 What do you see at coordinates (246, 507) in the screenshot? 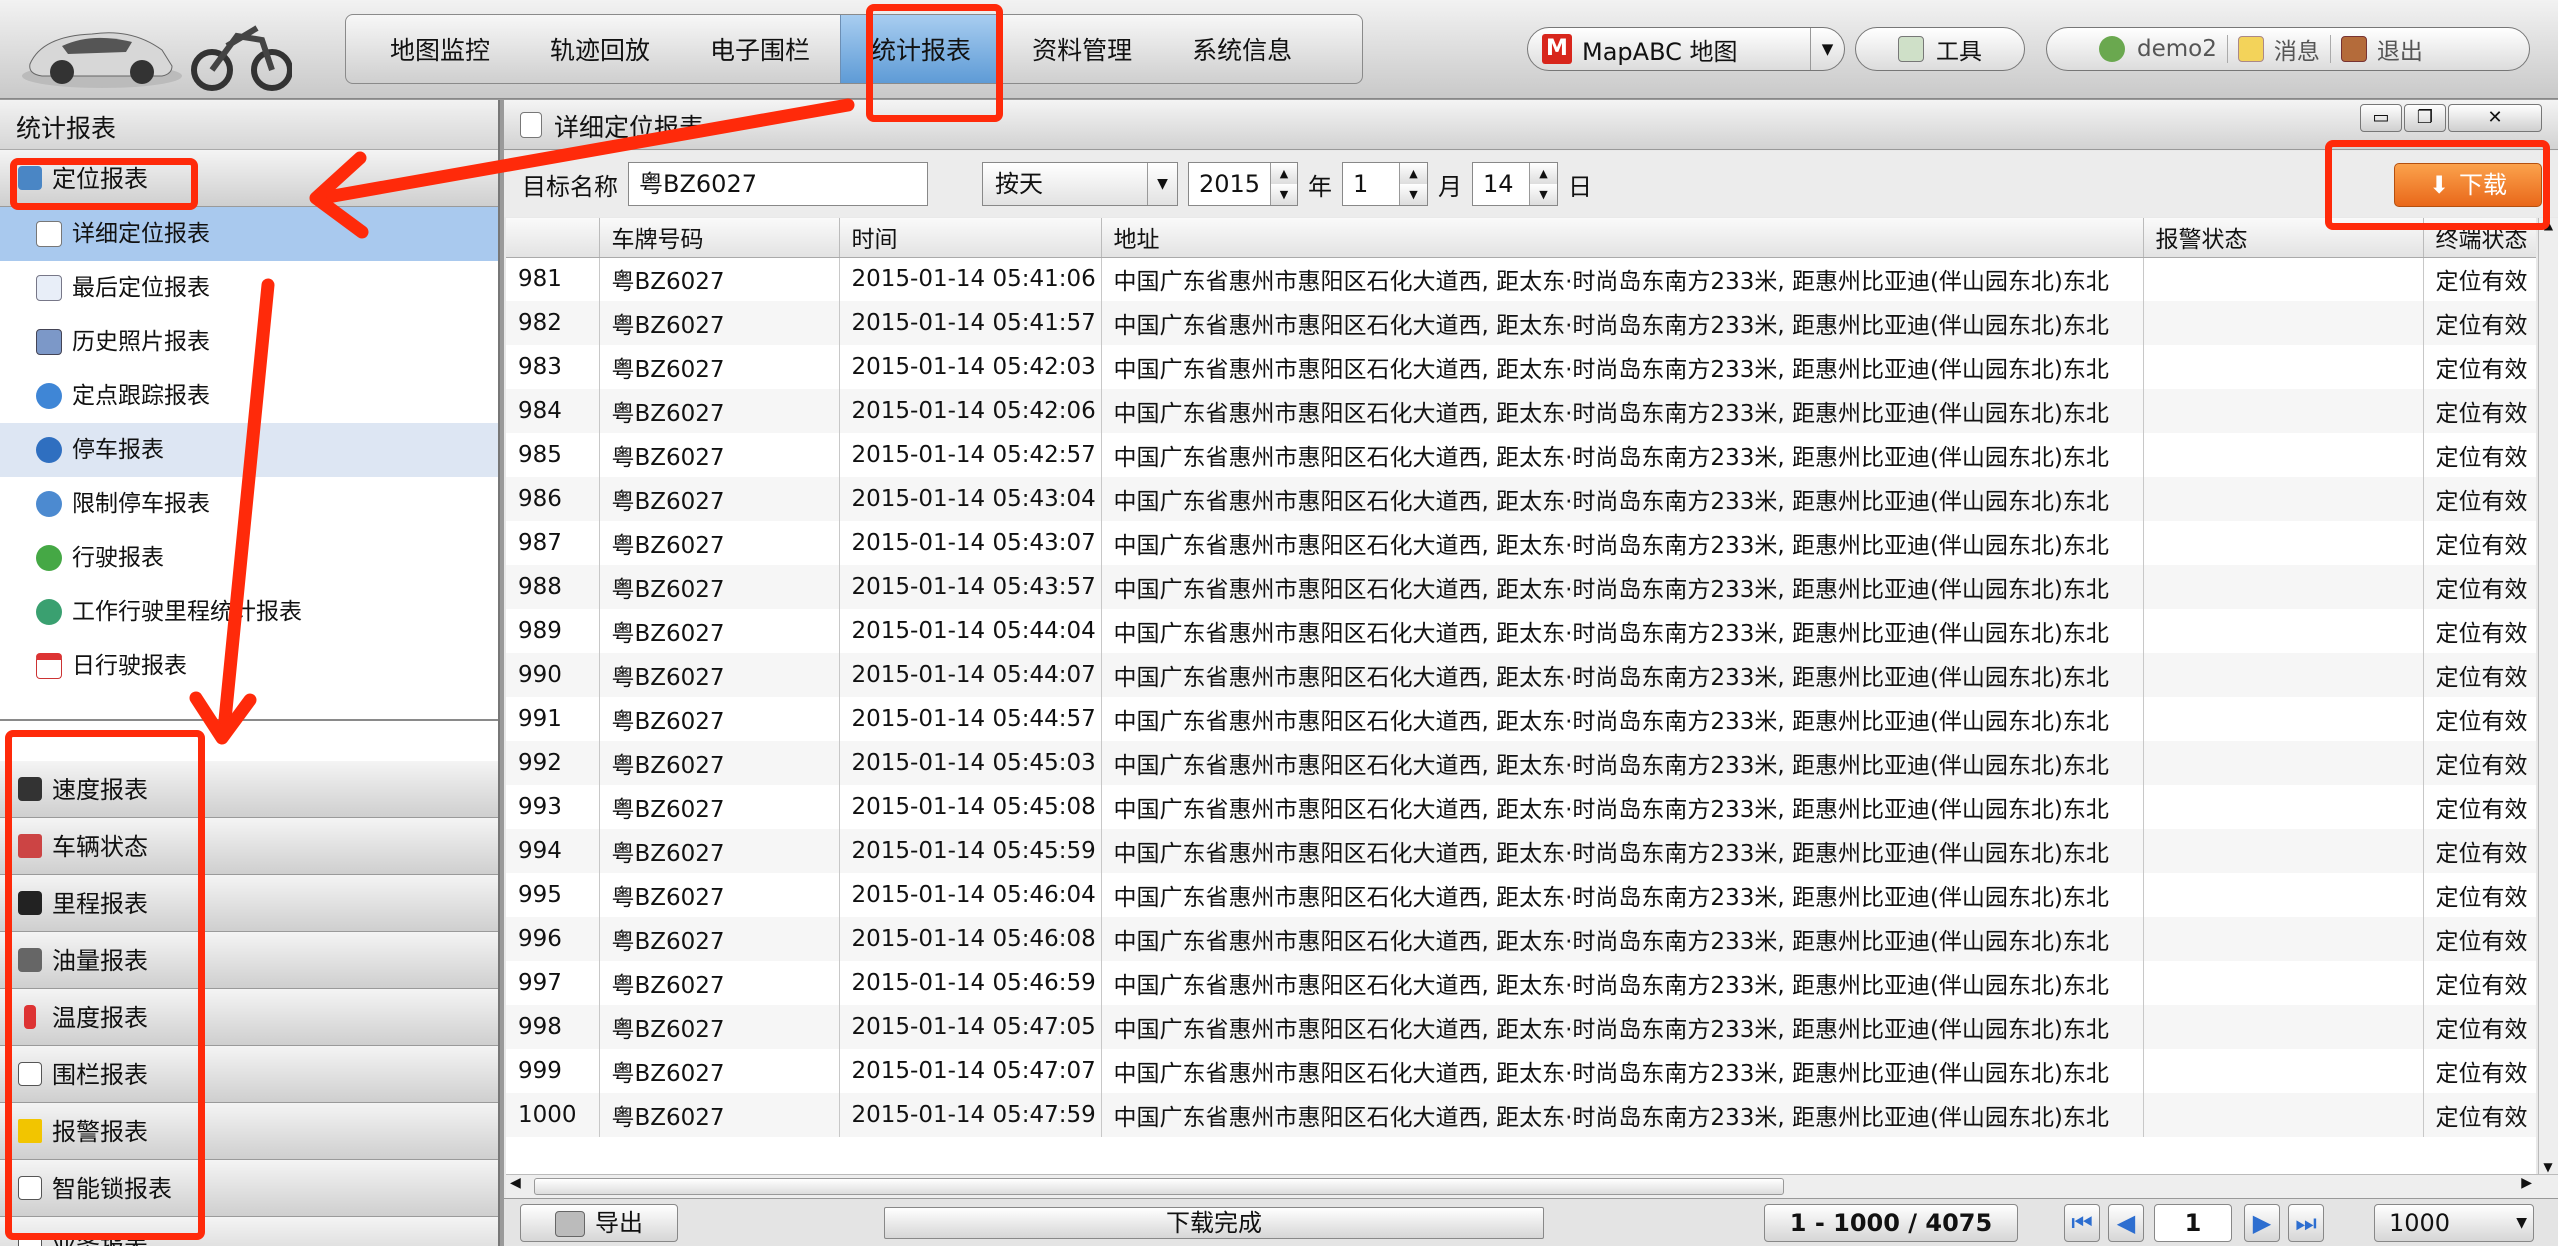
I see `annotation-arrow-vertical` at bounding box center [246, 507].